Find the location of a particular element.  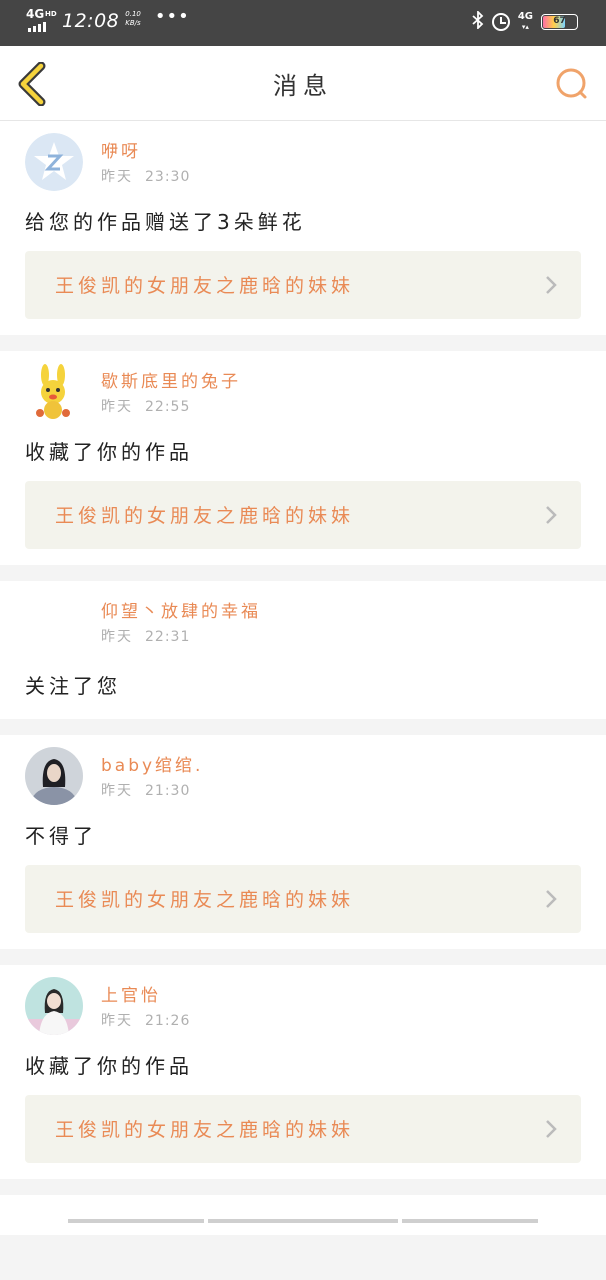

user-name: 咿呀 is located at coordinates (121, 149).